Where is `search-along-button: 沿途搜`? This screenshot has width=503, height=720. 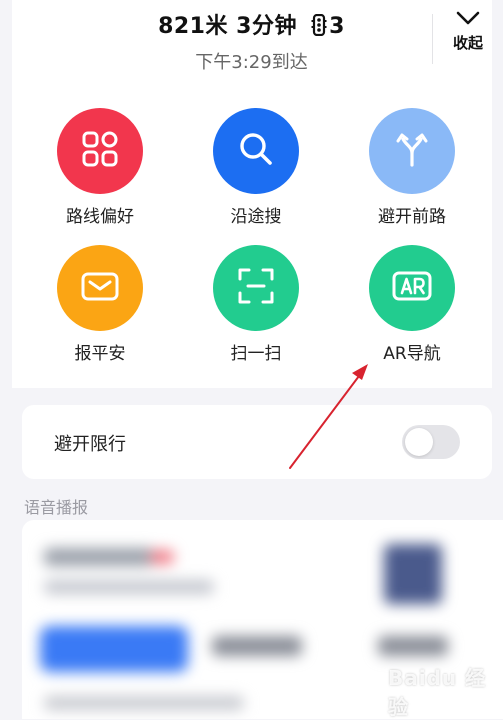
search-along-button: 沿途搜 is located at coordinates (256, 167).